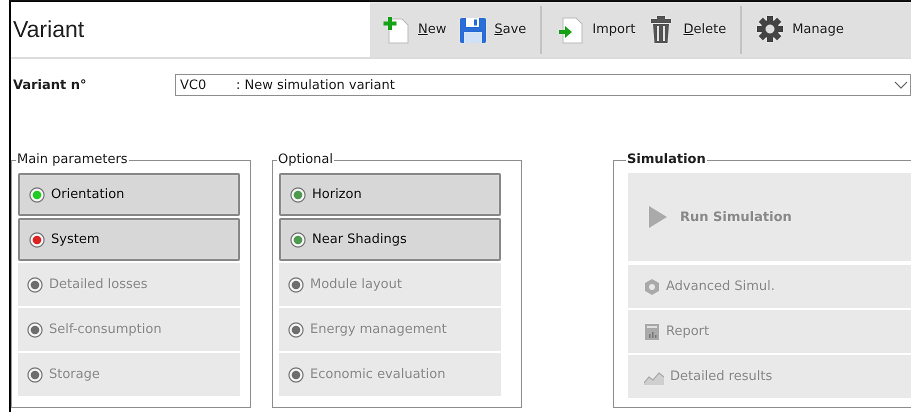 This screenshot has width=911, height=414. What do you see at coordinates (129, 194) in the screenshot?
I see `parameter-button: Orientation` at bounding box center [129, 194].